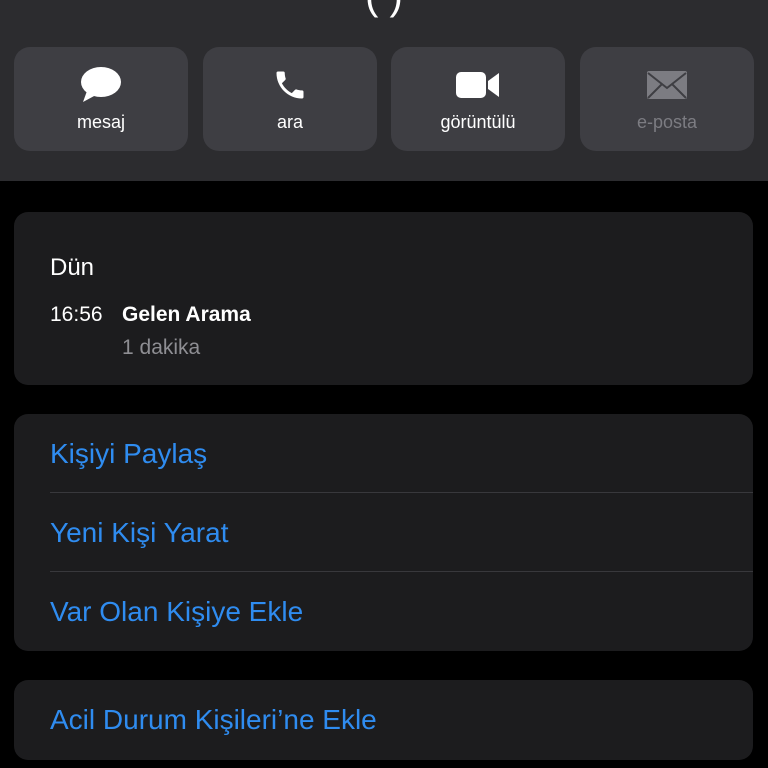 The image size is (768, 768). I want to click on message-button-label: mesaj, so click(100, 122).